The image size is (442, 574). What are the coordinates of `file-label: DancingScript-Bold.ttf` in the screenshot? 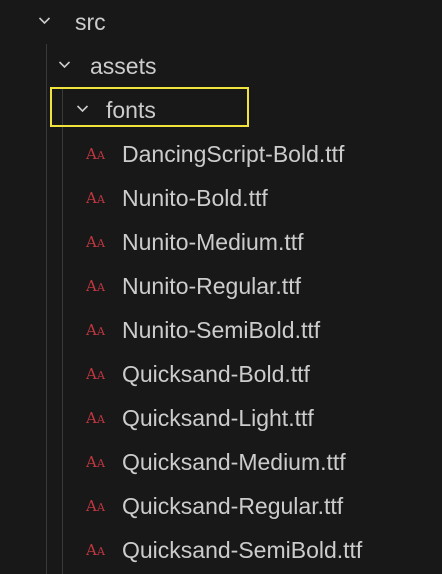 It's located at (233, 154).